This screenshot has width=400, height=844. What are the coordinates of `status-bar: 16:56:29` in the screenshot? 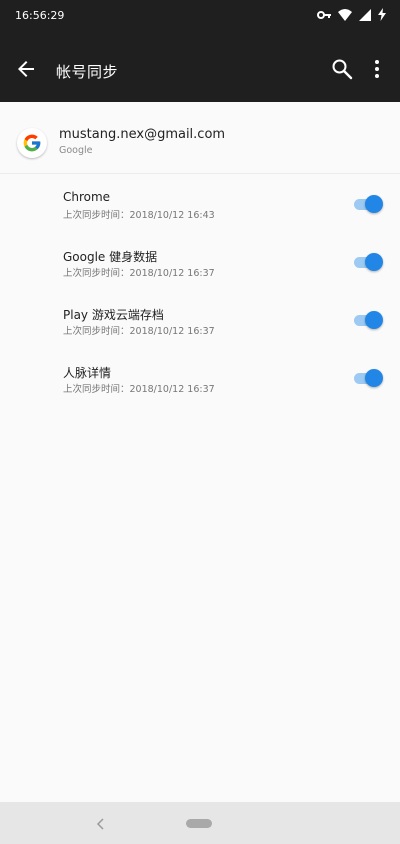 It's located at (200, 15).